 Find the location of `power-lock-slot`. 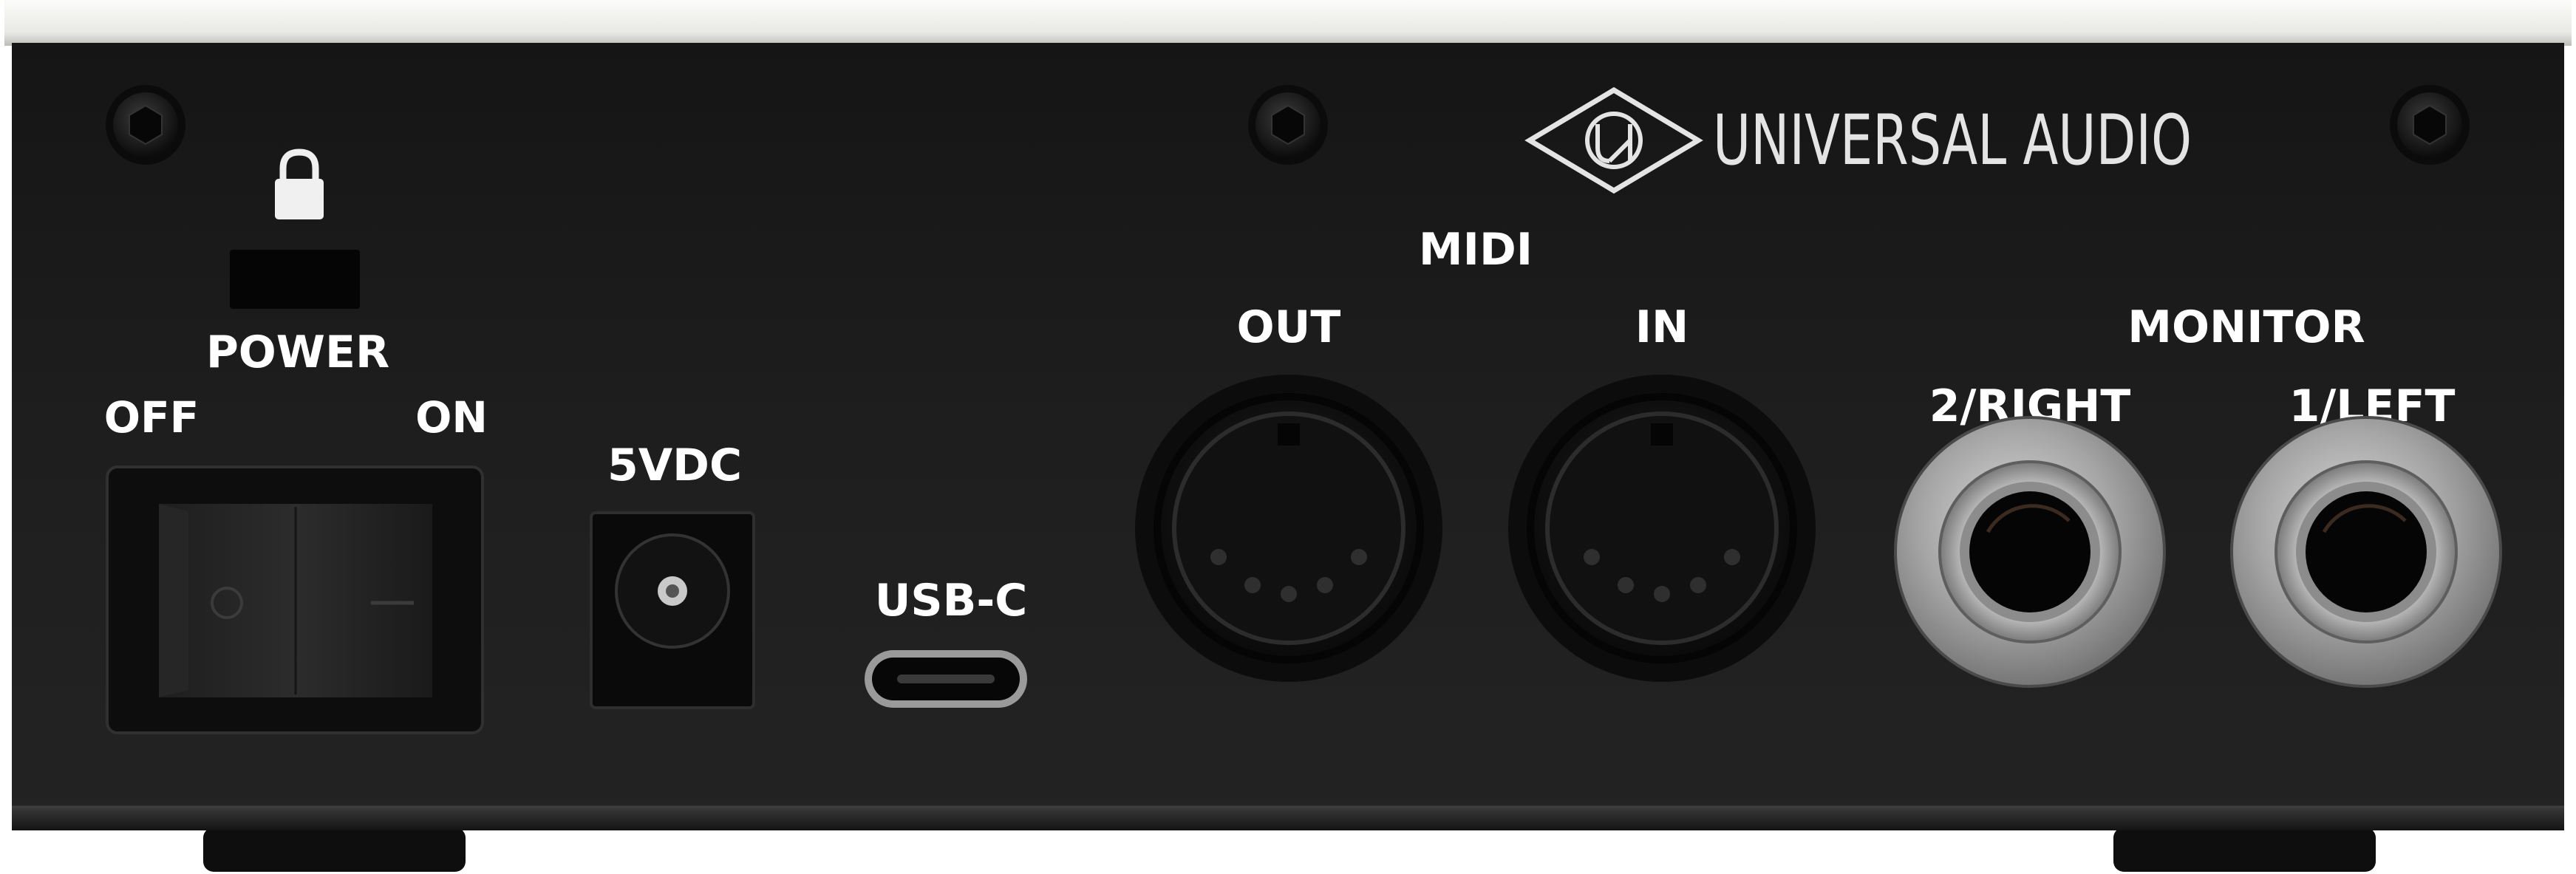

power-lock-slot is located at coordinates (295, 279).